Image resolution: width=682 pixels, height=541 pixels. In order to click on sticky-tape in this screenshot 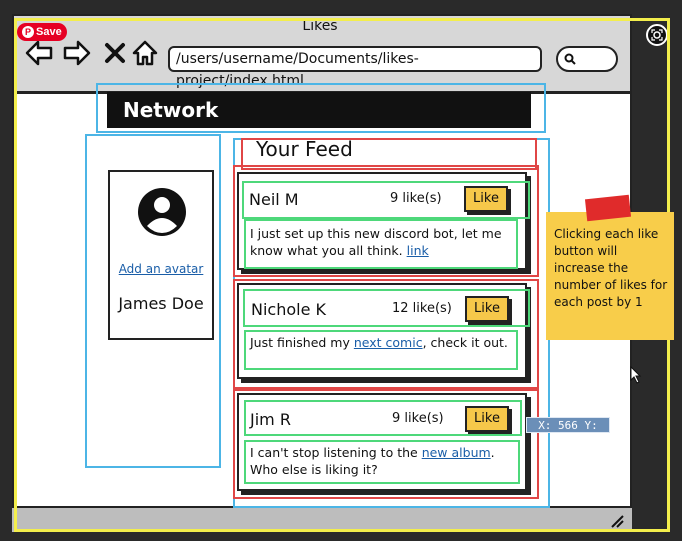, I will do `click(608, 208)`.